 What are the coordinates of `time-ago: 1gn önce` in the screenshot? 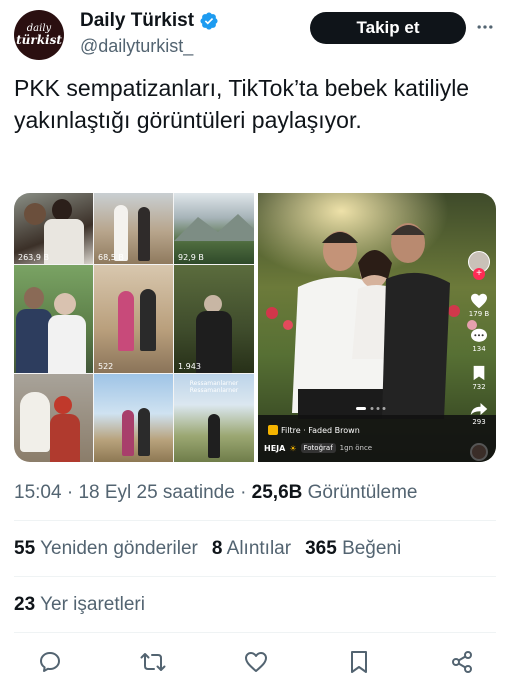 It's located at (356, 448).